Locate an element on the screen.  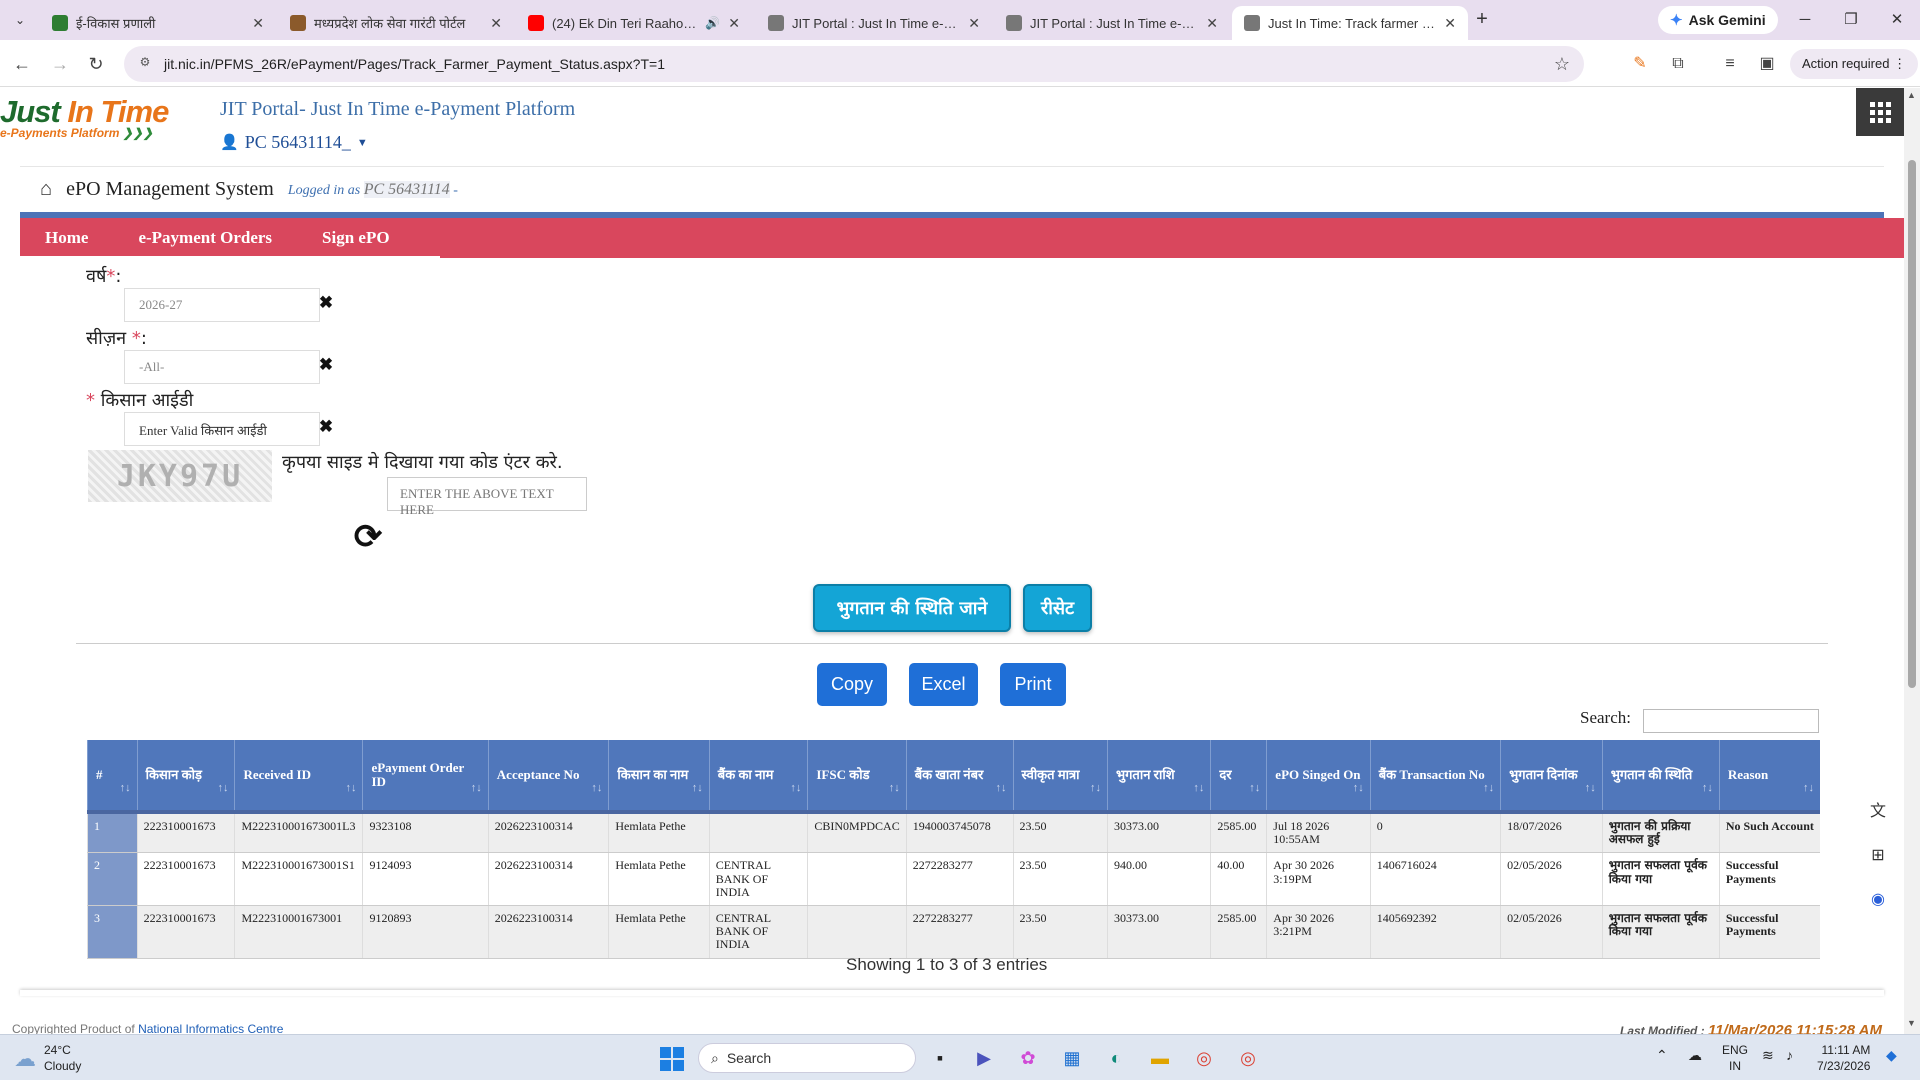
table-cell: 3 is located at coordinates (112, 932).